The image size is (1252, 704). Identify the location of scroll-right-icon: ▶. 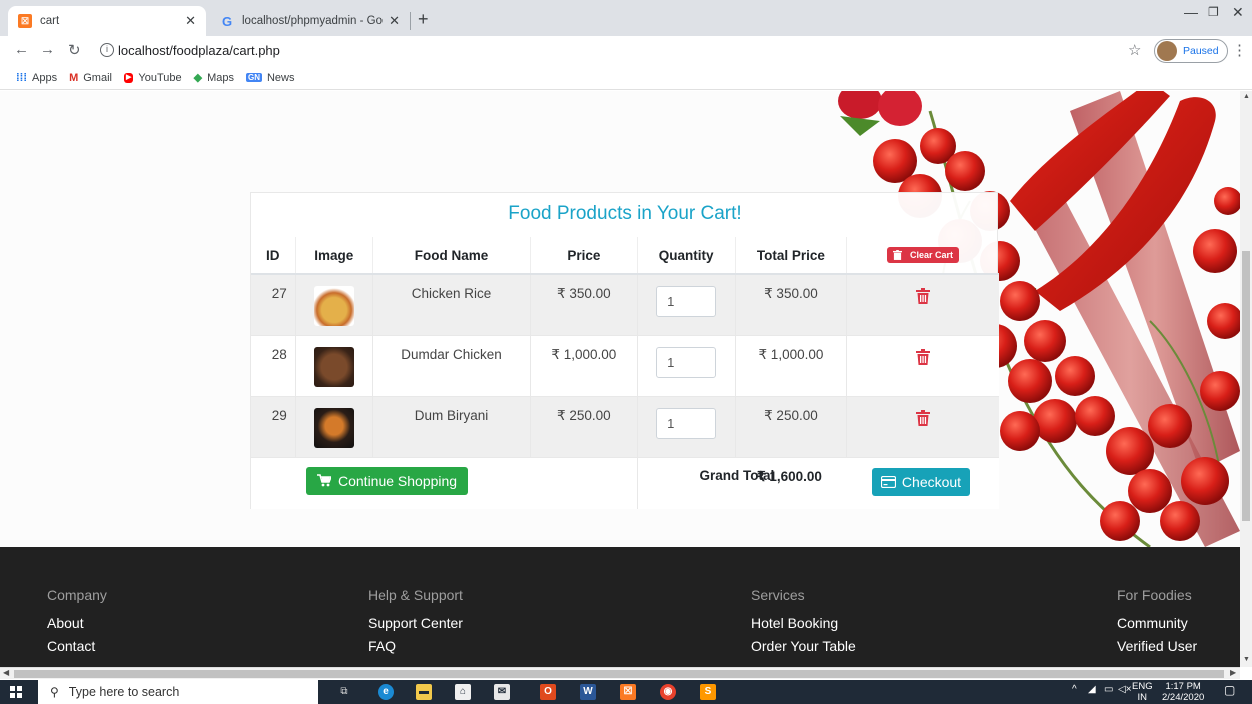
(1233, 672).